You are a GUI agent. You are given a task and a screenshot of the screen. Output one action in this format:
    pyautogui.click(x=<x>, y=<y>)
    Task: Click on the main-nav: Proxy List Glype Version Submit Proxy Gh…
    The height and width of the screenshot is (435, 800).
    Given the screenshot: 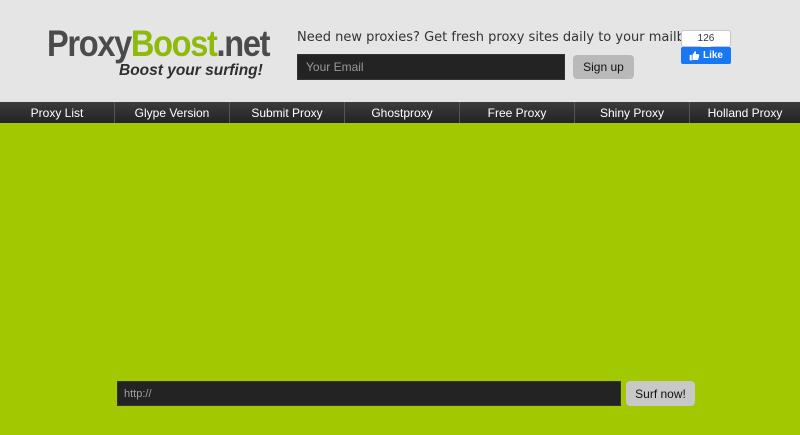 What is the action you would take?
    pyautogui.click(x=400, y=112)
    